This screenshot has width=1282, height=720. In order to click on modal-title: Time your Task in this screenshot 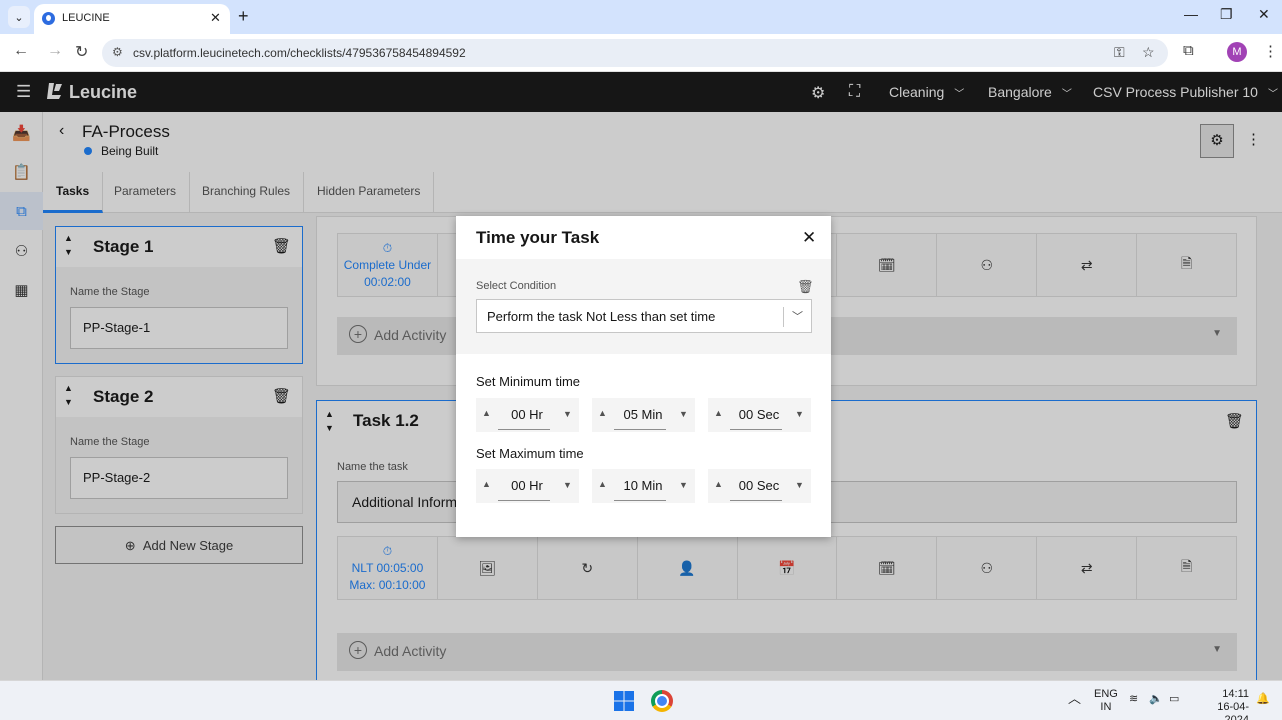, I will do `click(538, 237)`.